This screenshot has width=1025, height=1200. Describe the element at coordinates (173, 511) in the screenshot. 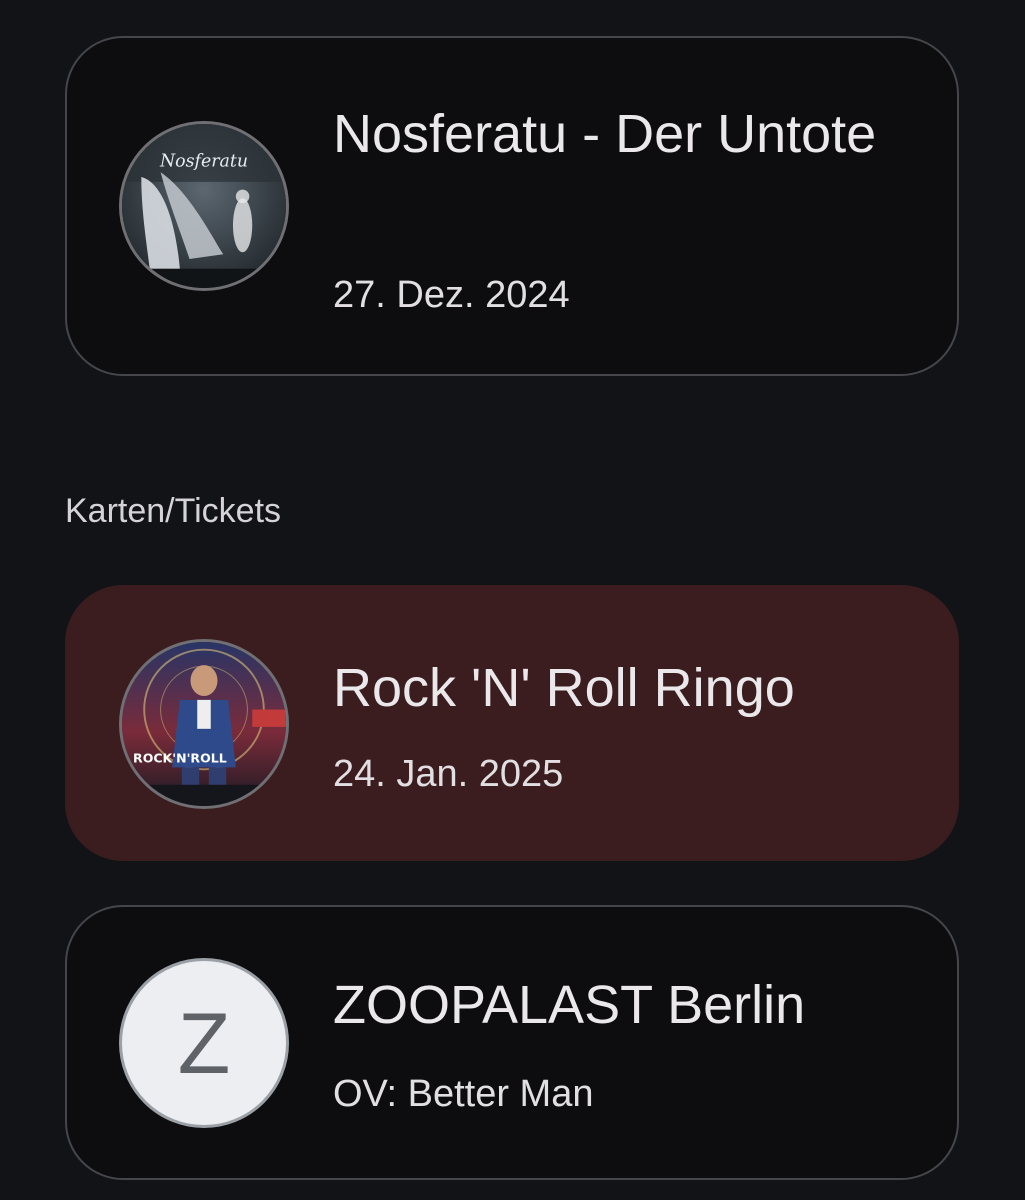

I see `section-heading-tickets: Karten/Tickets` at that location.